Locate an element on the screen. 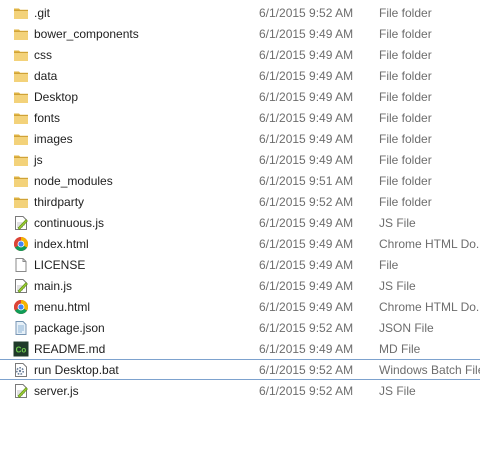 The image size is (480, 468). file-name: LICENSE is located at coordinates (60, 265).